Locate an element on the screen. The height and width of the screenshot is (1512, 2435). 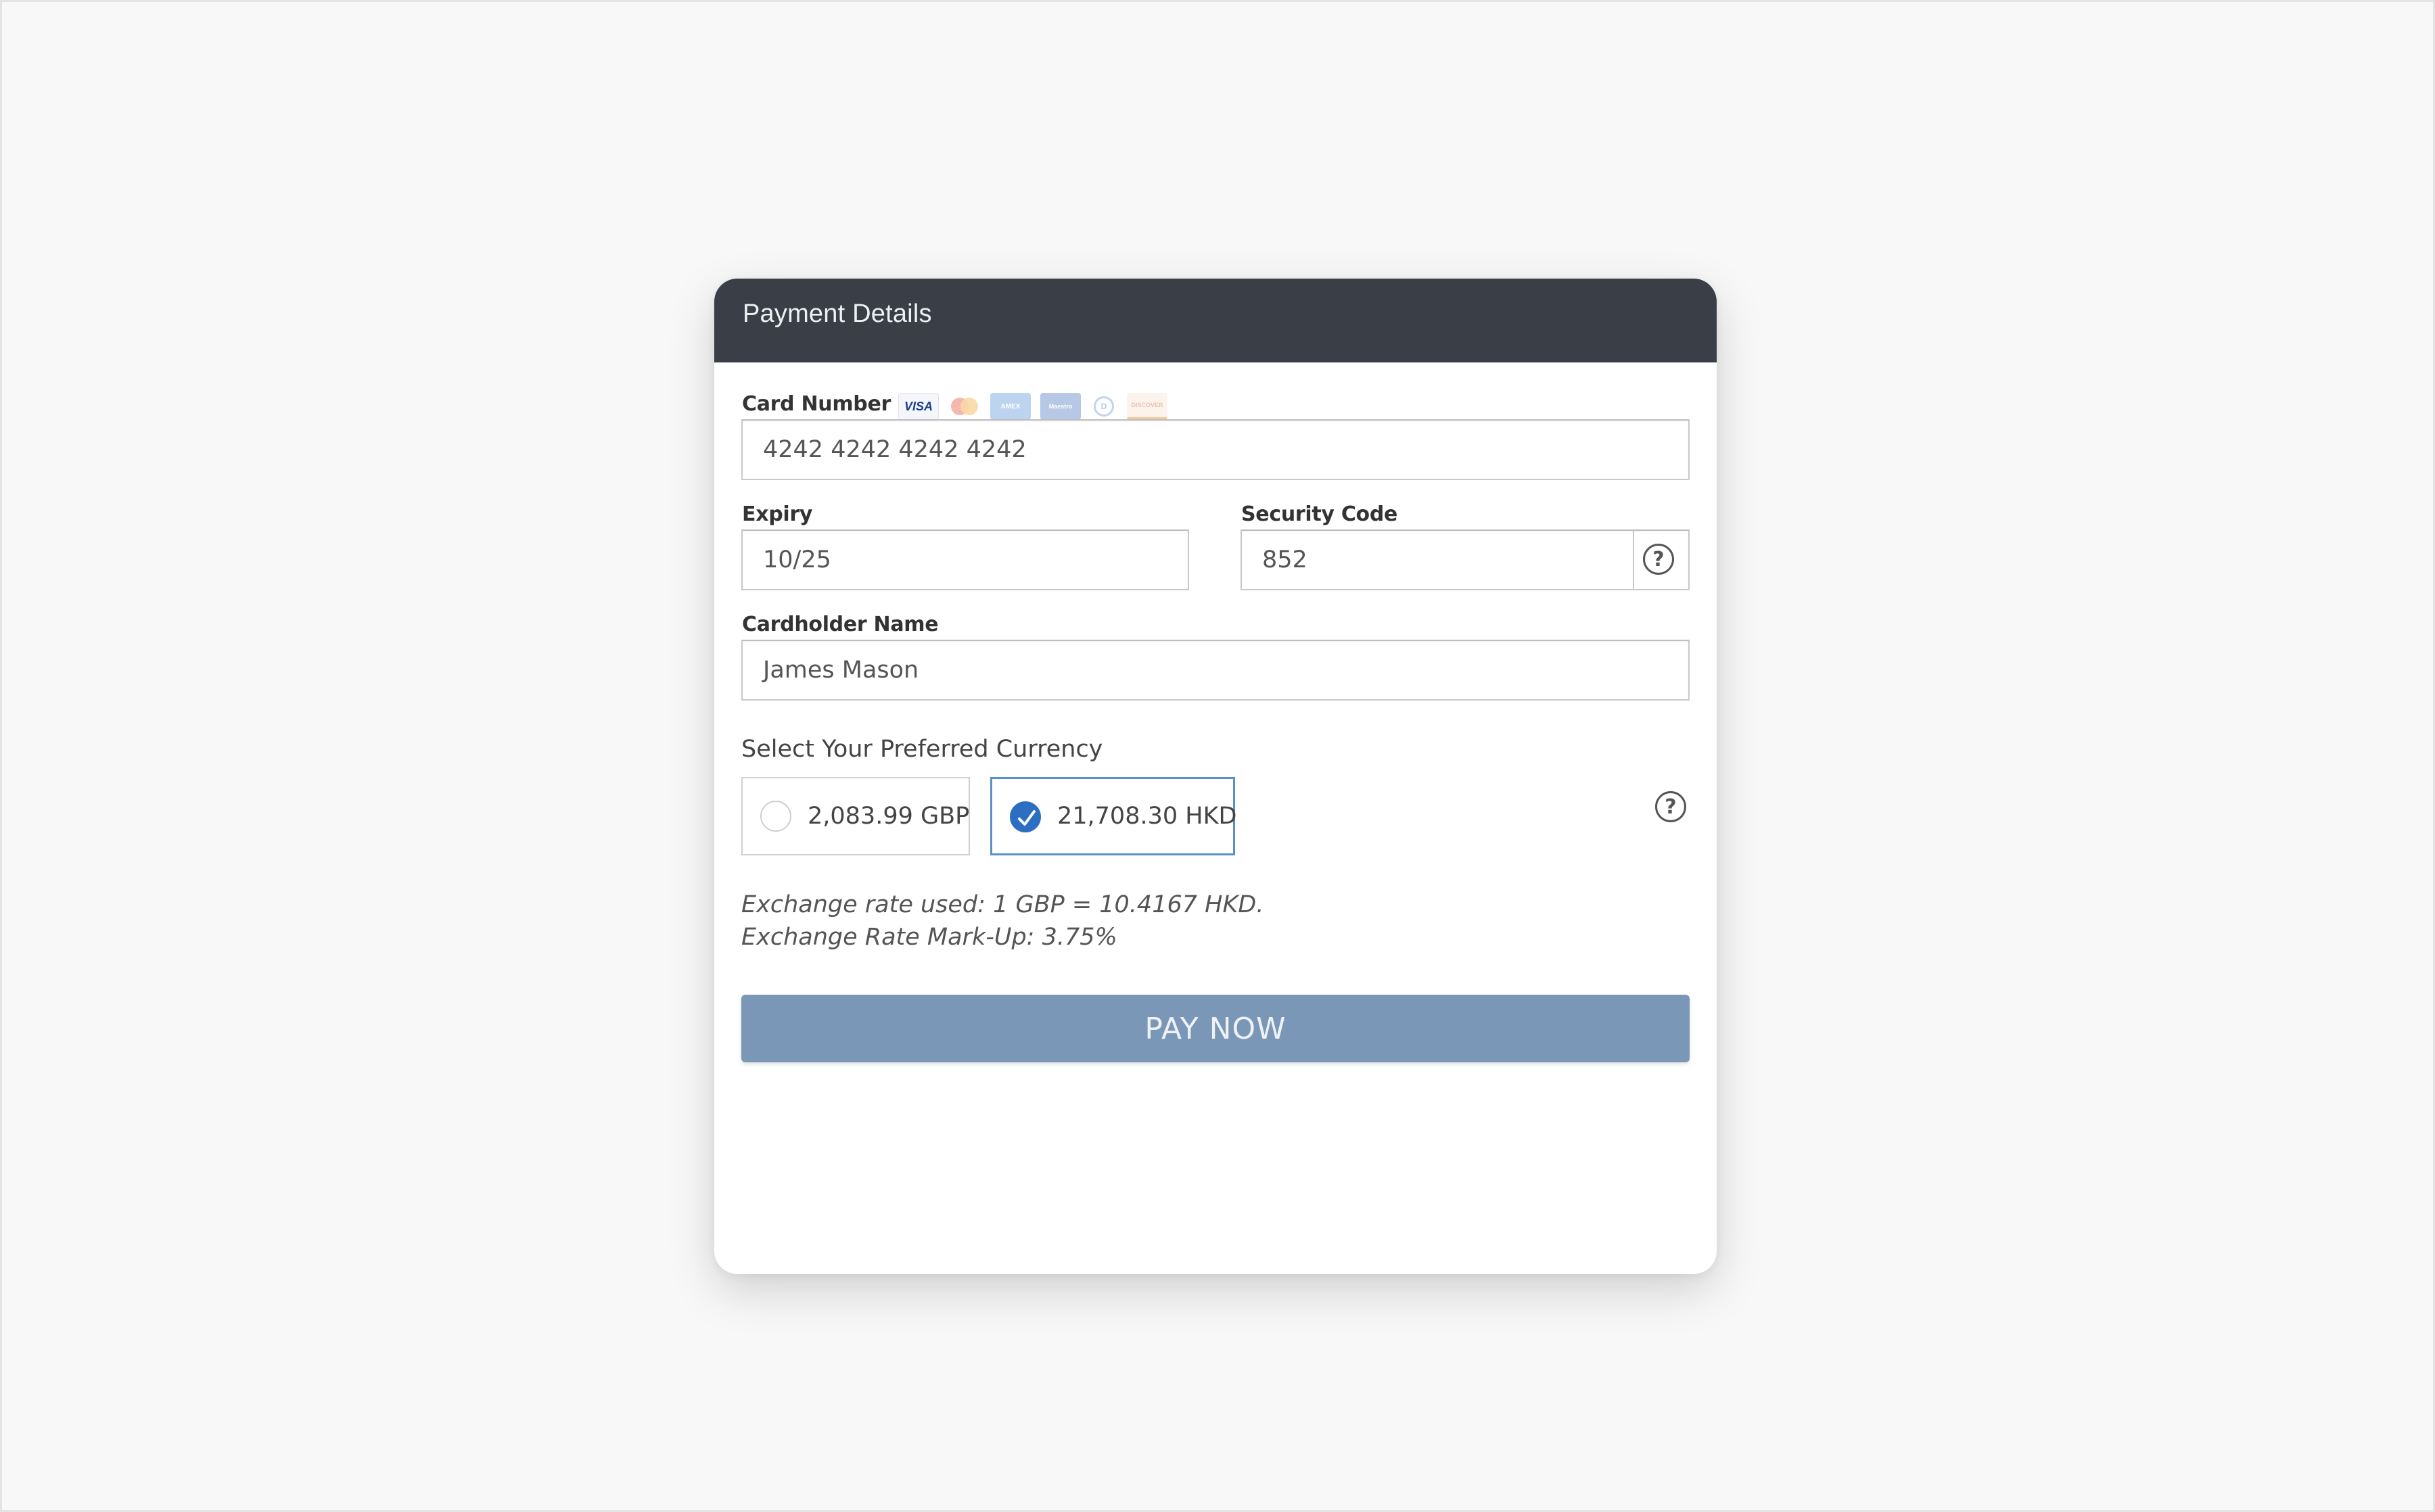
currency-option-label: 2,083.99 GBP is located at coordinates (889, 816).